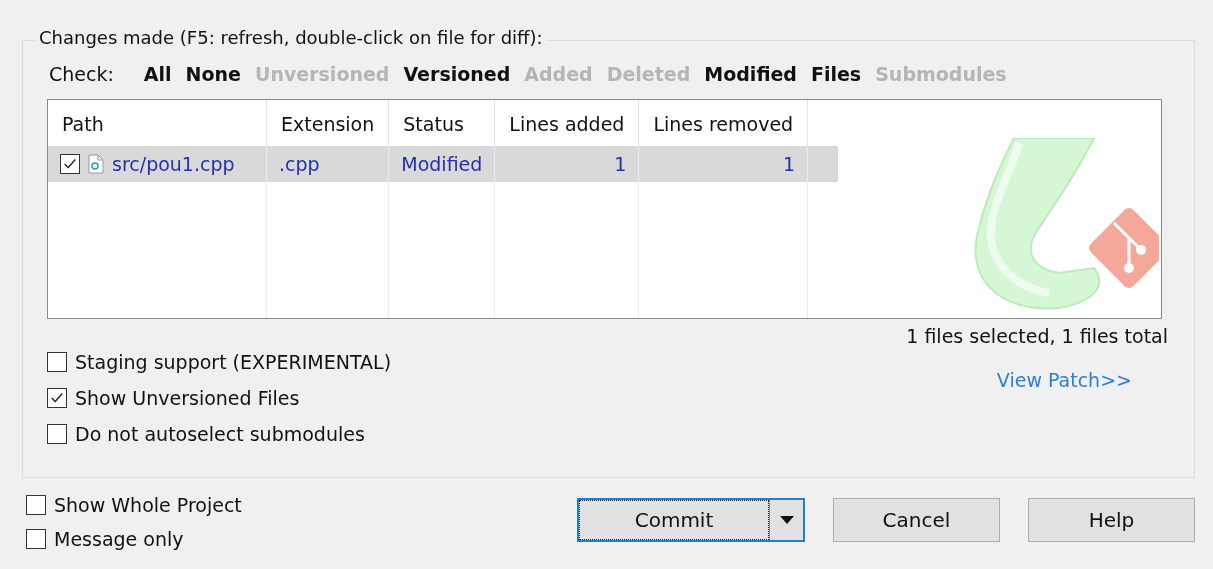  What do you see at coordinates (916, 520) in the screenshot?
I see `cancel-button: Cancel` at bounding box center [916, 520].